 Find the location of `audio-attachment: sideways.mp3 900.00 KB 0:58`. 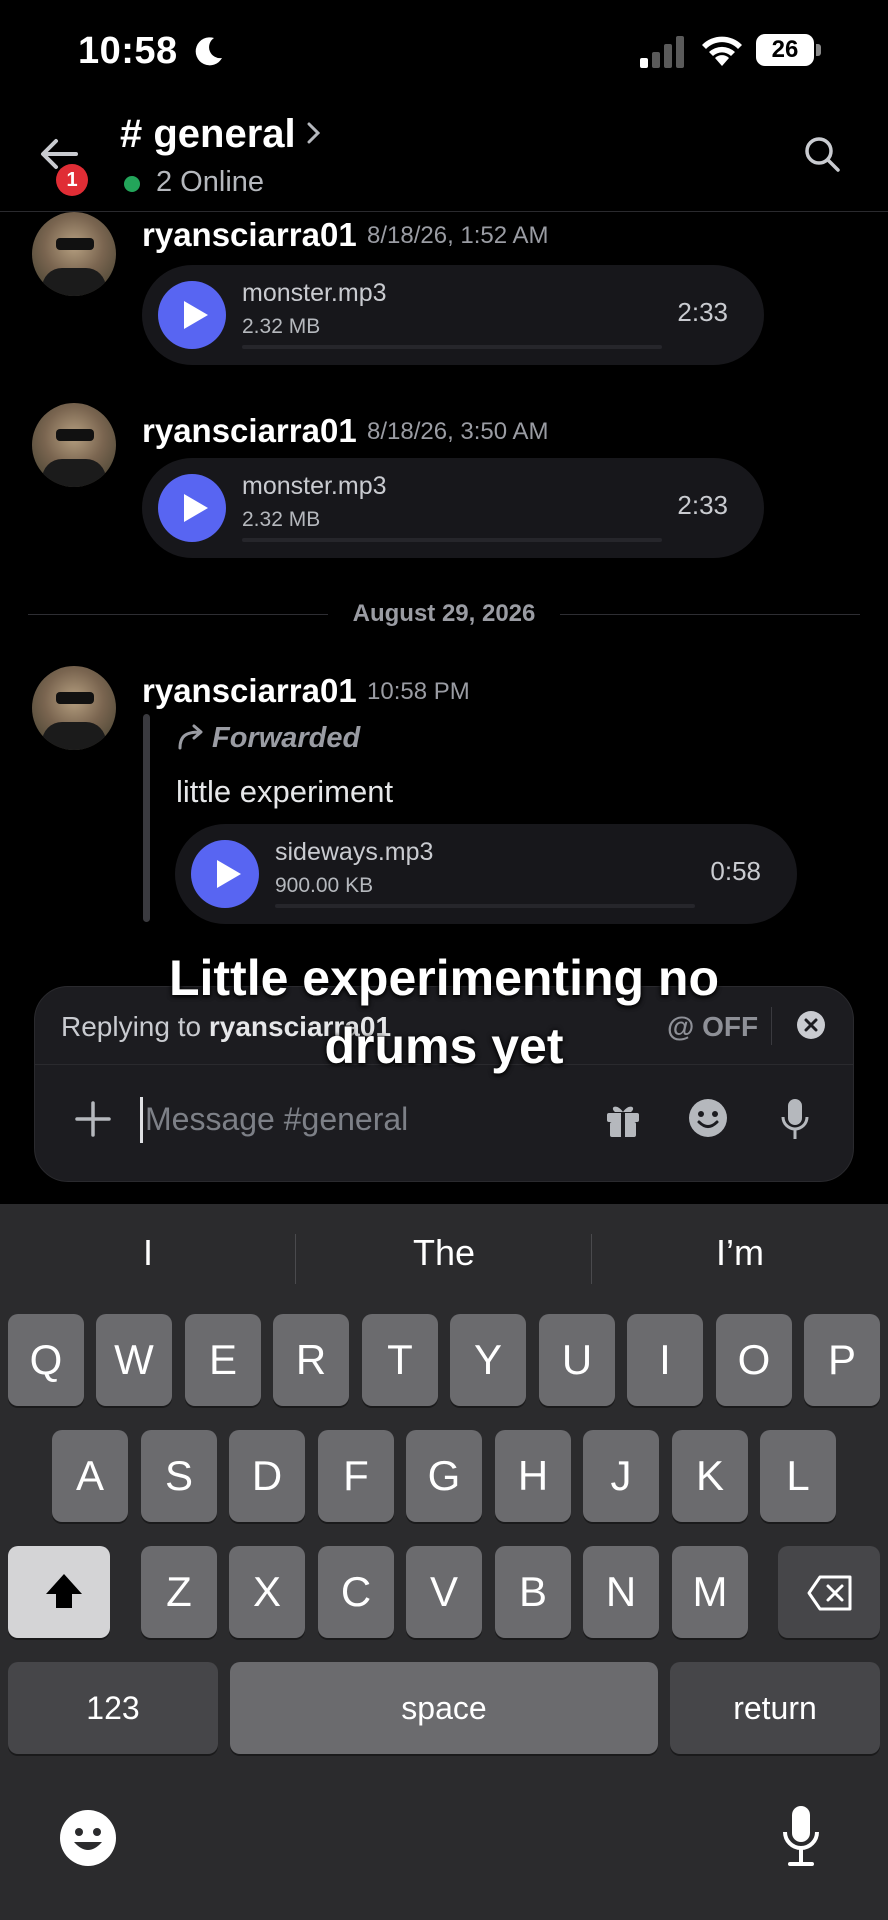

audio-attachment: sideways.mp3 900.00 KB 0:58 is located at coordinates (486, 874).